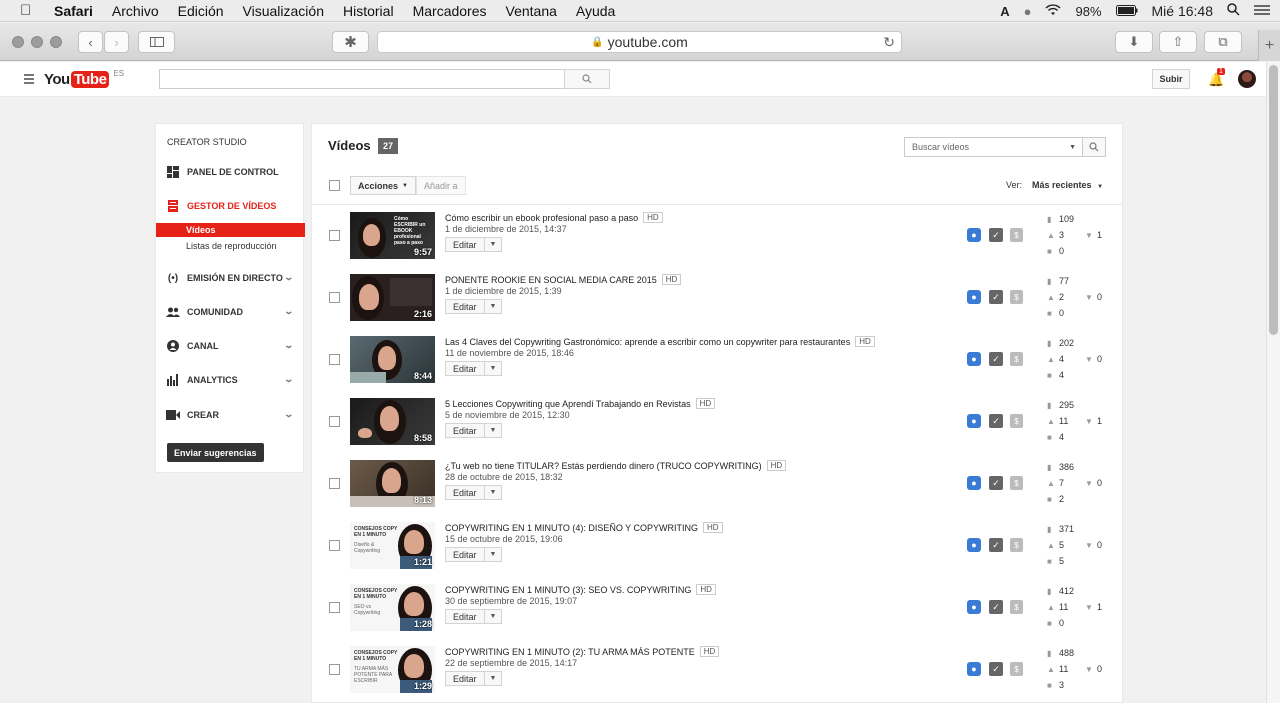 Image resolution: width=1280 pixels, height=703 pixels. What do you see at coordinates (392, 359) in the screenshot?
I see `video-thumbnail: 8:44` at bounding box center [392, 359].